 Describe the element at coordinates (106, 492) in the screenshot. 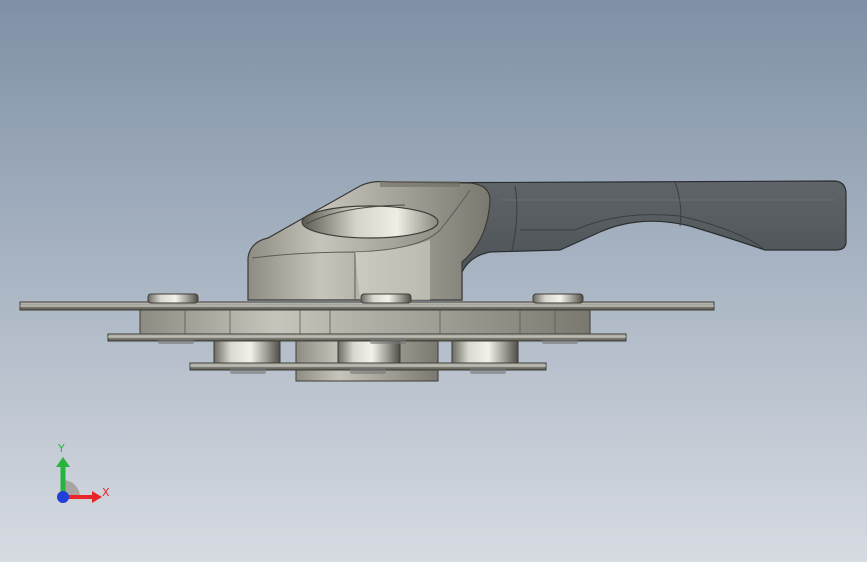

I see `x-axis-label: X` at that location.